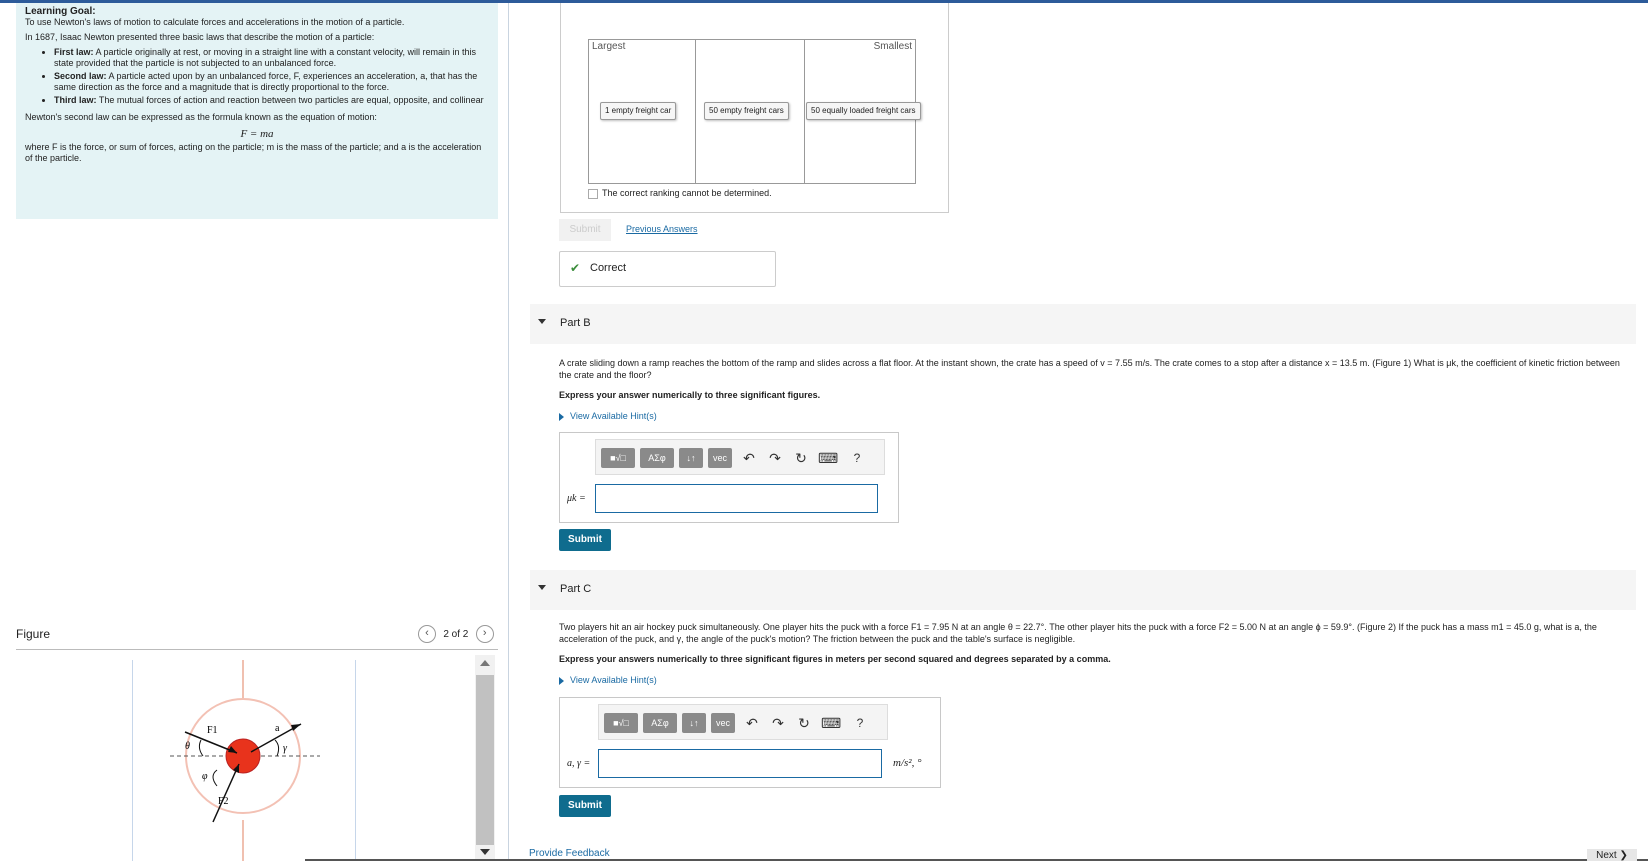  Describe the element at coordinates (212, 730) in the screenshot. I see `f1-label: F1` at that location.